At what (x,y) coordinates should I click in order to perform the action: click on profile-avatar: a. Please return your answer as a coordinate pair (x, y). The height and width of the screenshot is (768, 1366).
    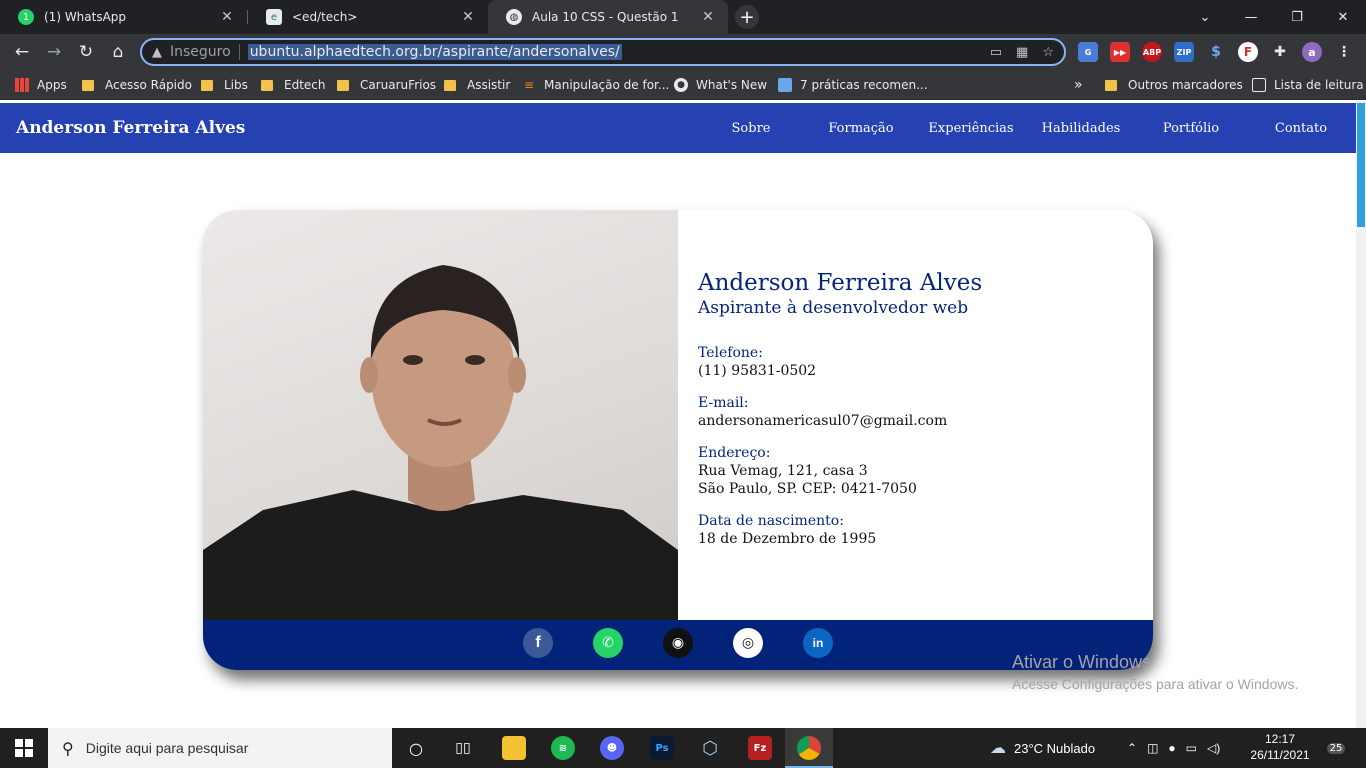
    Looking at the image, I should click on (1312, 52).